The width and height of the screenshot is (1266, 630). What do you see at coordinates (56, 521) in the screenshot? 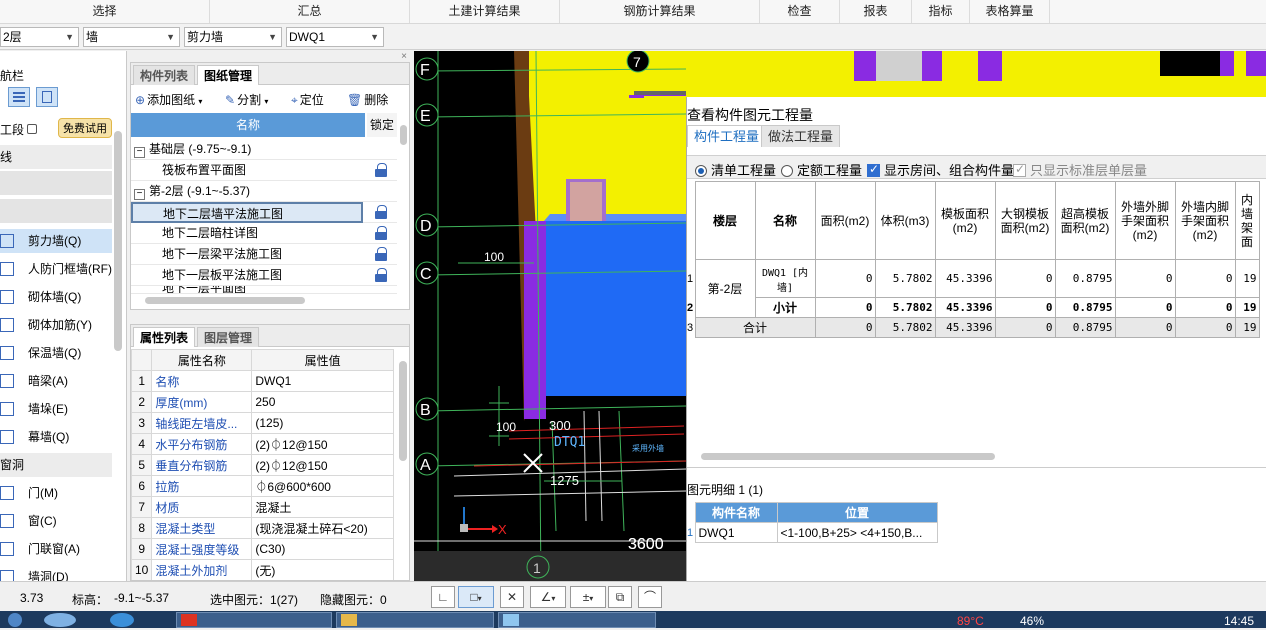
I see `nav-item-window: 窗(C)` at bounding box center [56, 521].